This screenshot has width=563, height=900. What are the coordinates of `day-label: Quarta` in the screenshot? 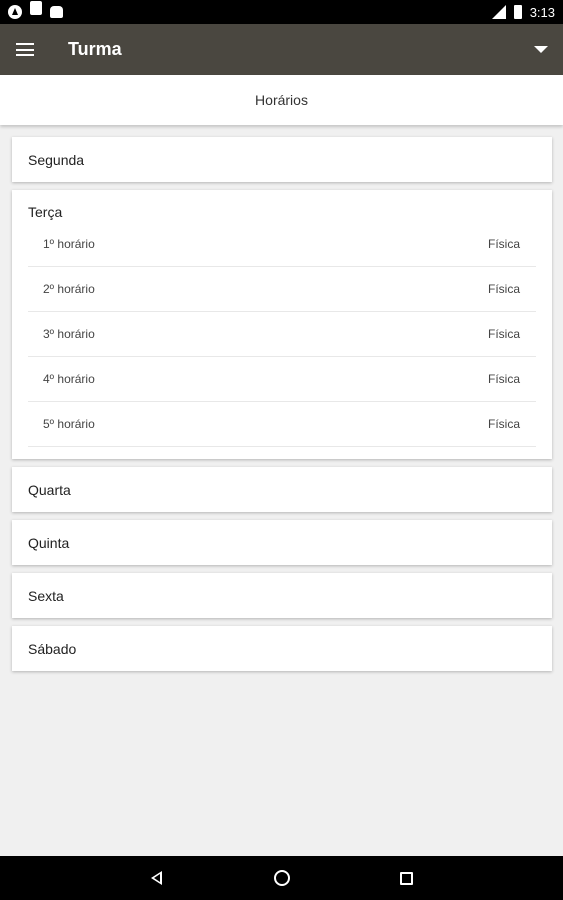 It's located at (49, 489).